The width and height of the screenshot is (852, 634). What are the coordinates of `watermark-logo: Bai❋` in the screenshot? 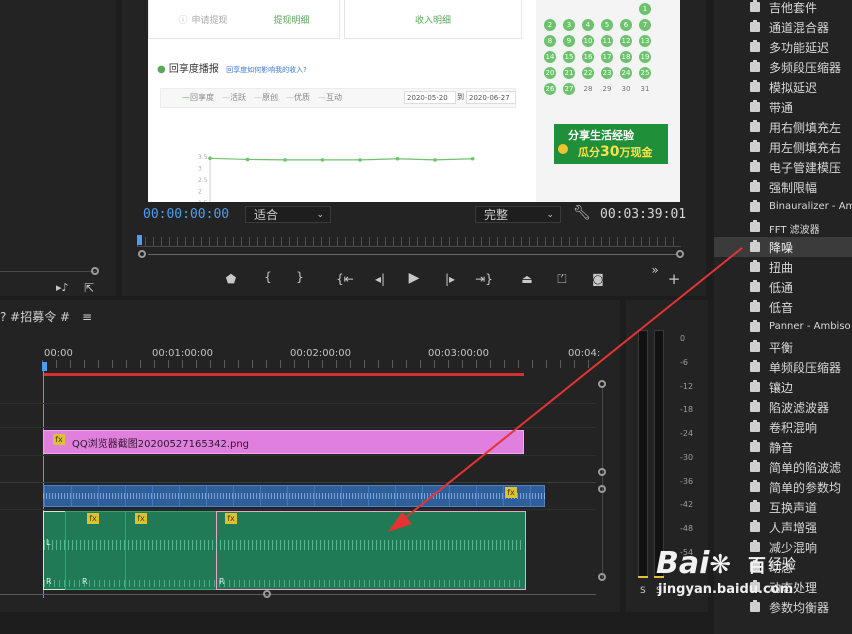 It's located at (693, 563).